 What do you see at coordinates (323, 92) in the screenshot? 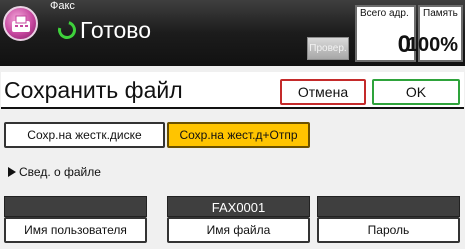
I see `cancel-button: Отмена` at bounding box center [323, 92].